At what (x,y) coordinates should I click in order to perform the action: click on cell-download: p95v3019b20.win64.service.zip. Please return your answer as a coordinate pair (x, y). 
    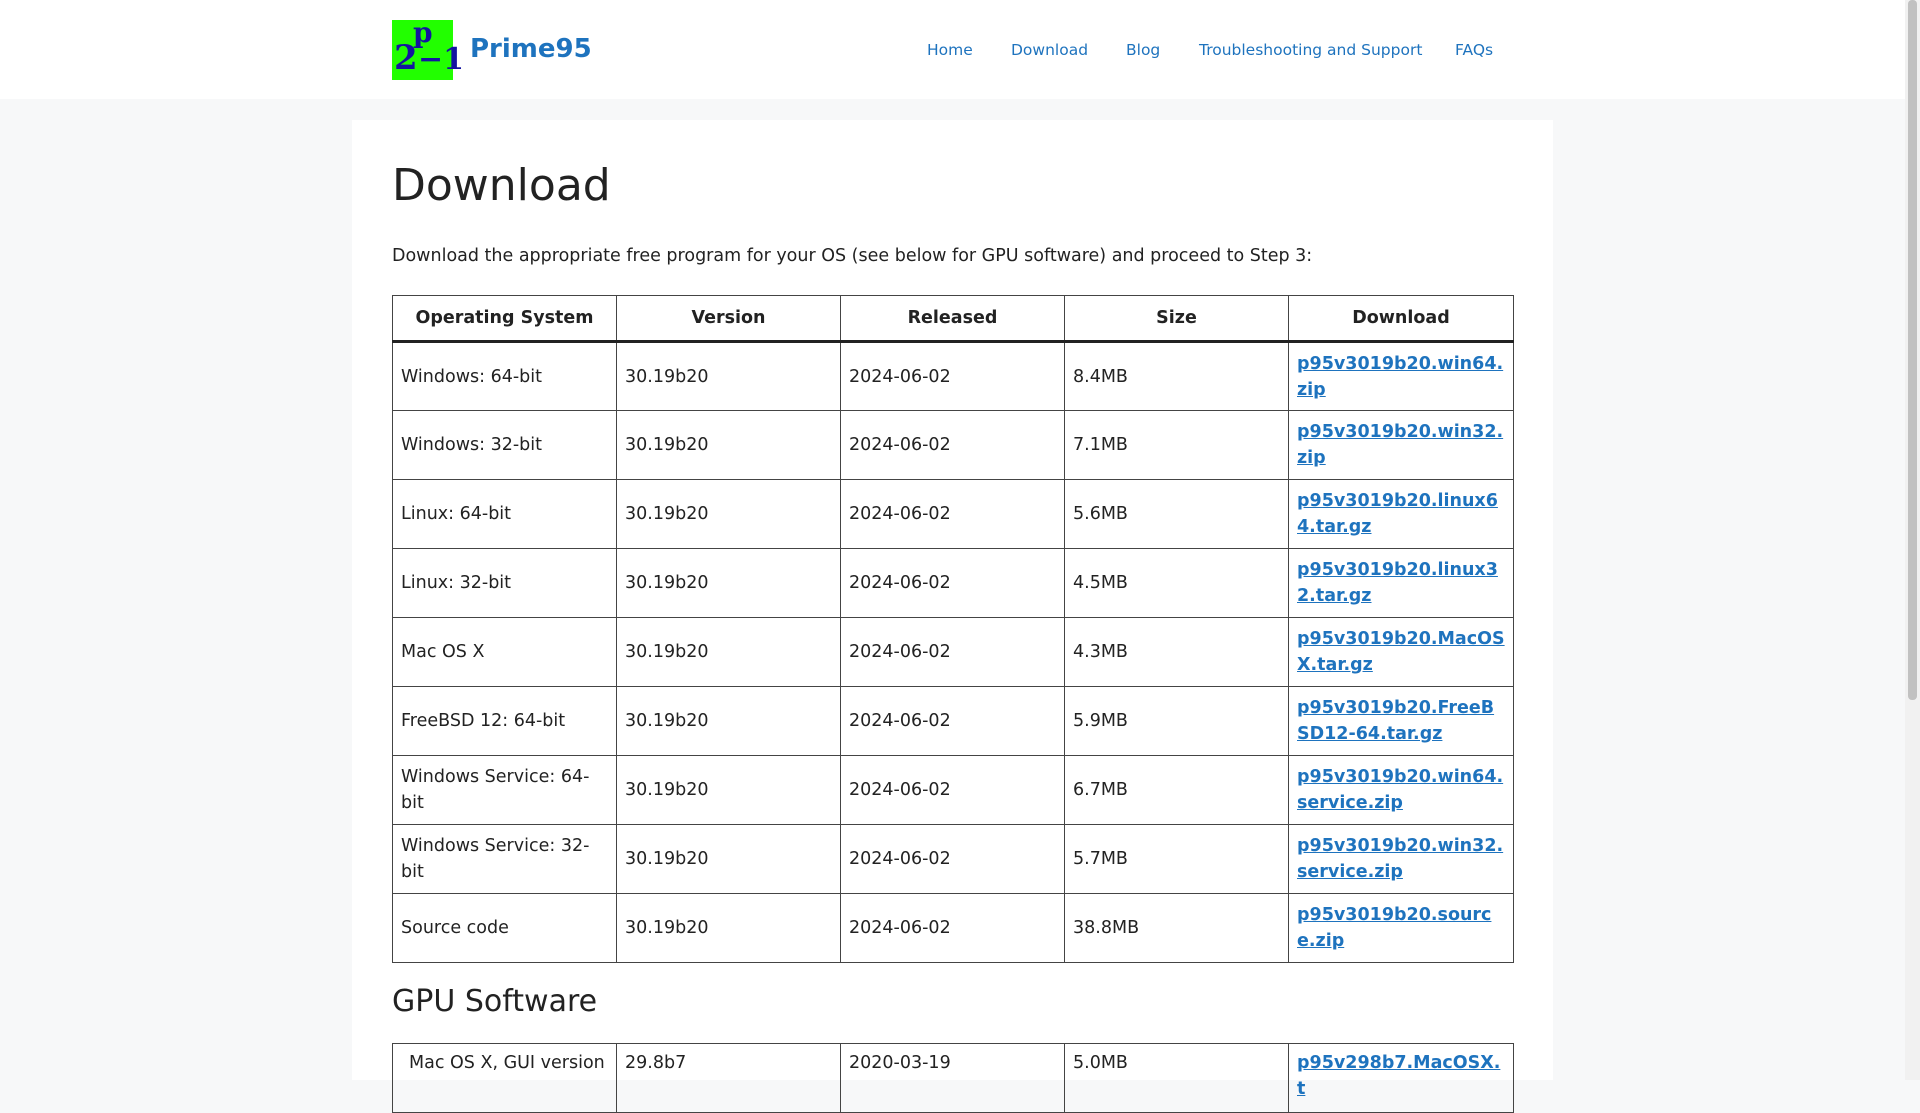
    Looking at the image, I should click on (1401, 790).